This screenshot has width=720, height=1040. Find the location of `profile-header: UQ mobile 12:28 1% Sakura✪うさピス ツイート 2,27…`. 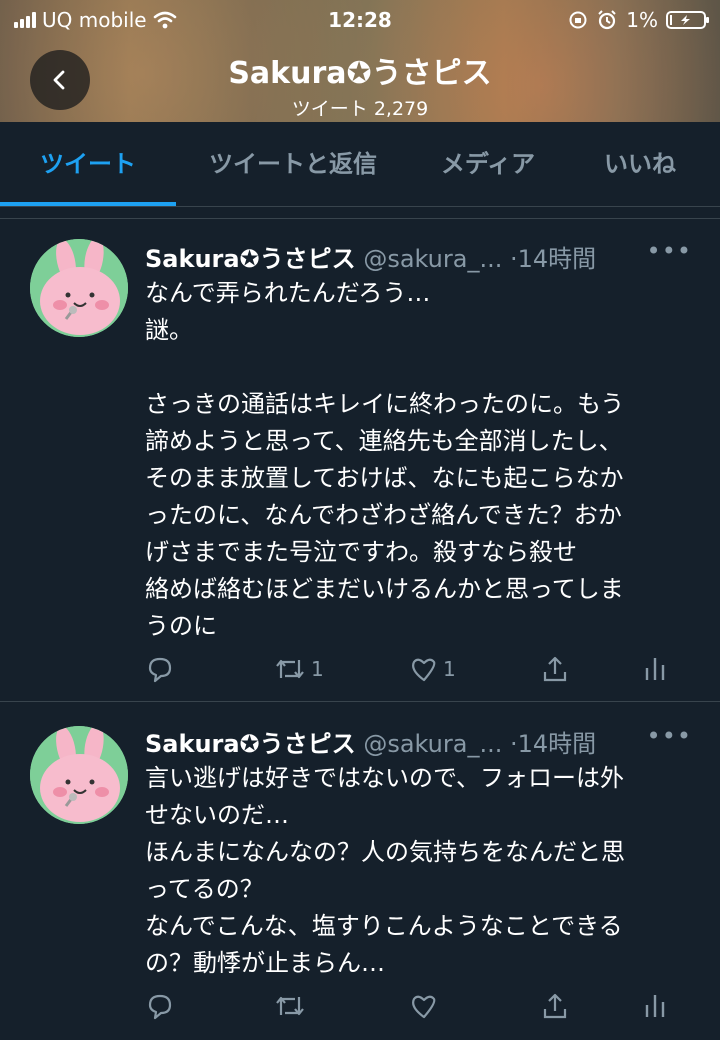

profile-header: UQ mobile 12:28 1% Sakura✪うさピス ツイート 2,27… is located at coordinates (360, 61).